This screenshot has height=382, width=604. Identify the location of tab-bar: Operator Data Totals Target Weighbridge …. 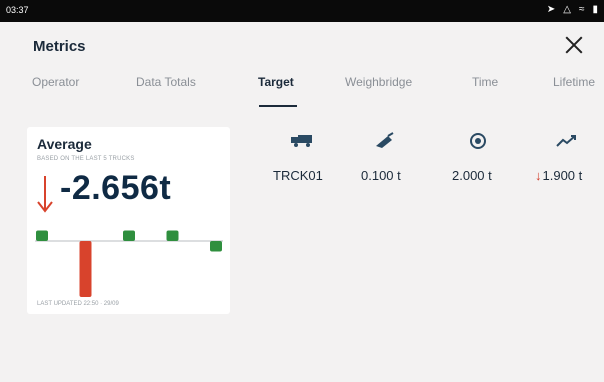
(302, 92).